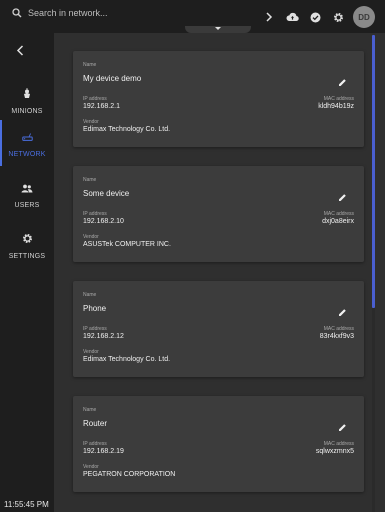  What do you see at coordinates (364, 17) in the screenshot?
I see `avatar: DD` at bounding box center [364, 17].